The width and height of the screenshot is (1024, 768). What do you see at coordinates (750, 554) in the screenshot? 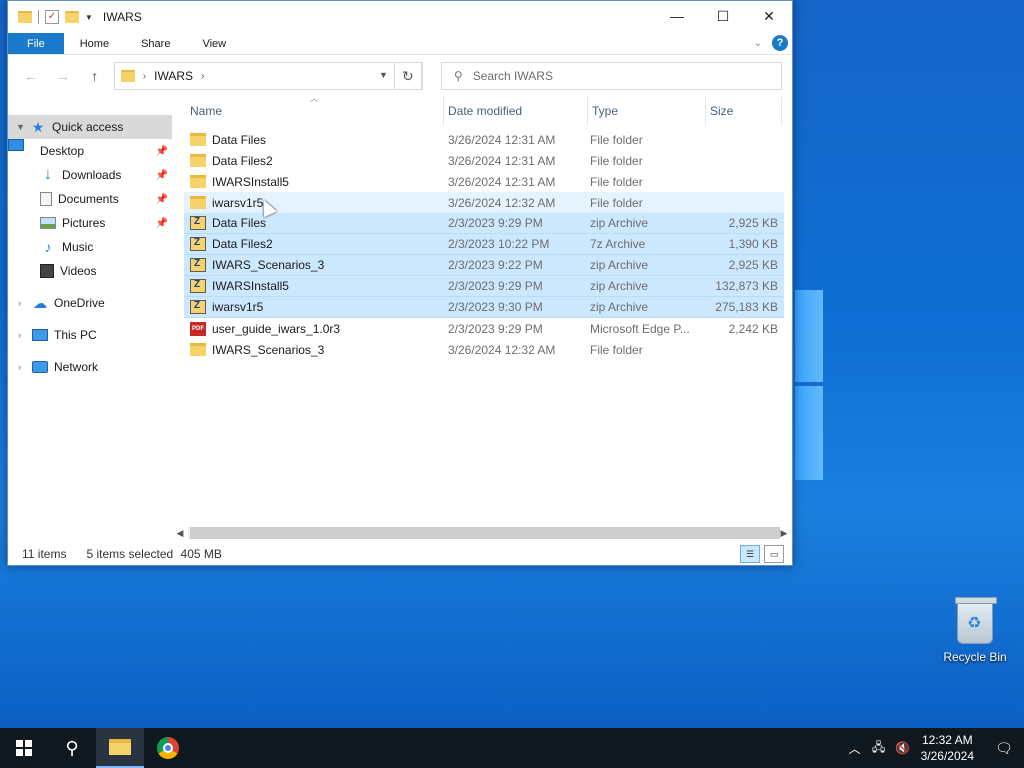
I see `details-view-button: ☰` at bounding box center [750, 554].